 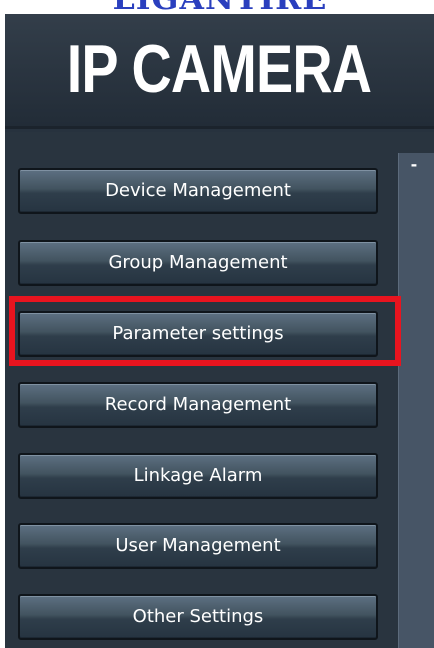 What do you see at coordinates (198, 617) in the screenshot?
I see `other-settings-button: Other Settings` at bounding box center [198, 617].